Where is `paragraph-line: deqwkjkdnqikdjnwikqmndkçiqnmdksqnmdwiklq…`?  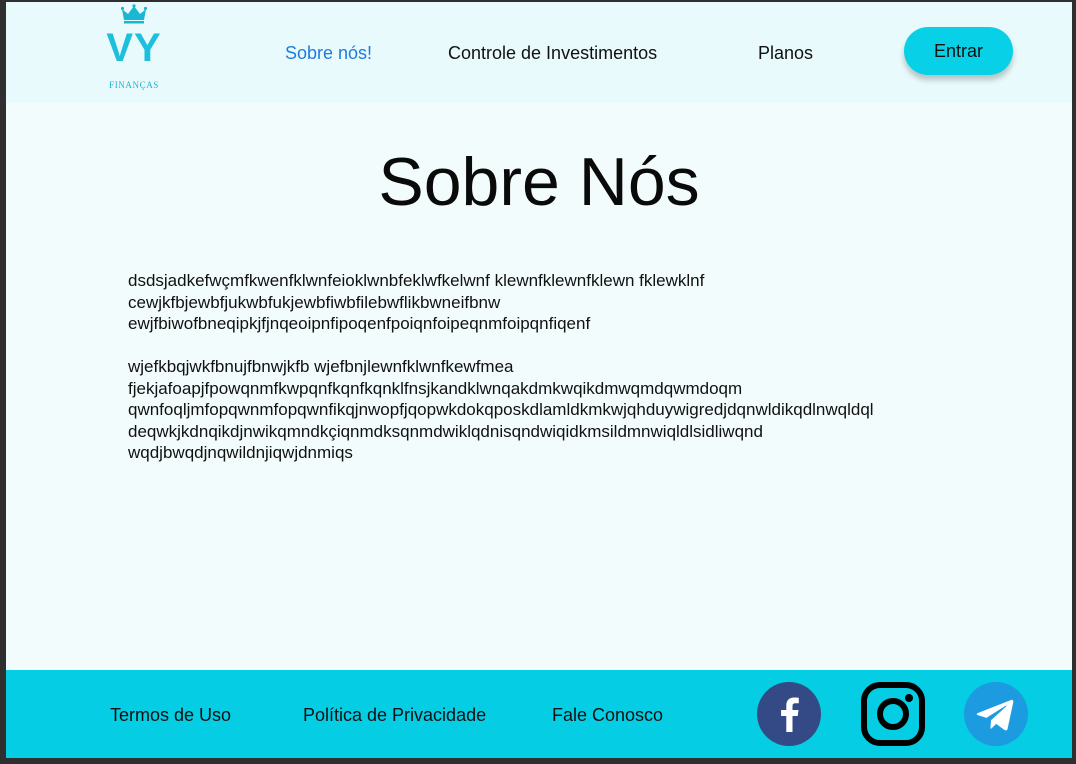
paragraph-line: deqwkjkdnqikdjnwikqmndkçiqnmdksqnmdwiklq… is located at coordinates (445, 431).